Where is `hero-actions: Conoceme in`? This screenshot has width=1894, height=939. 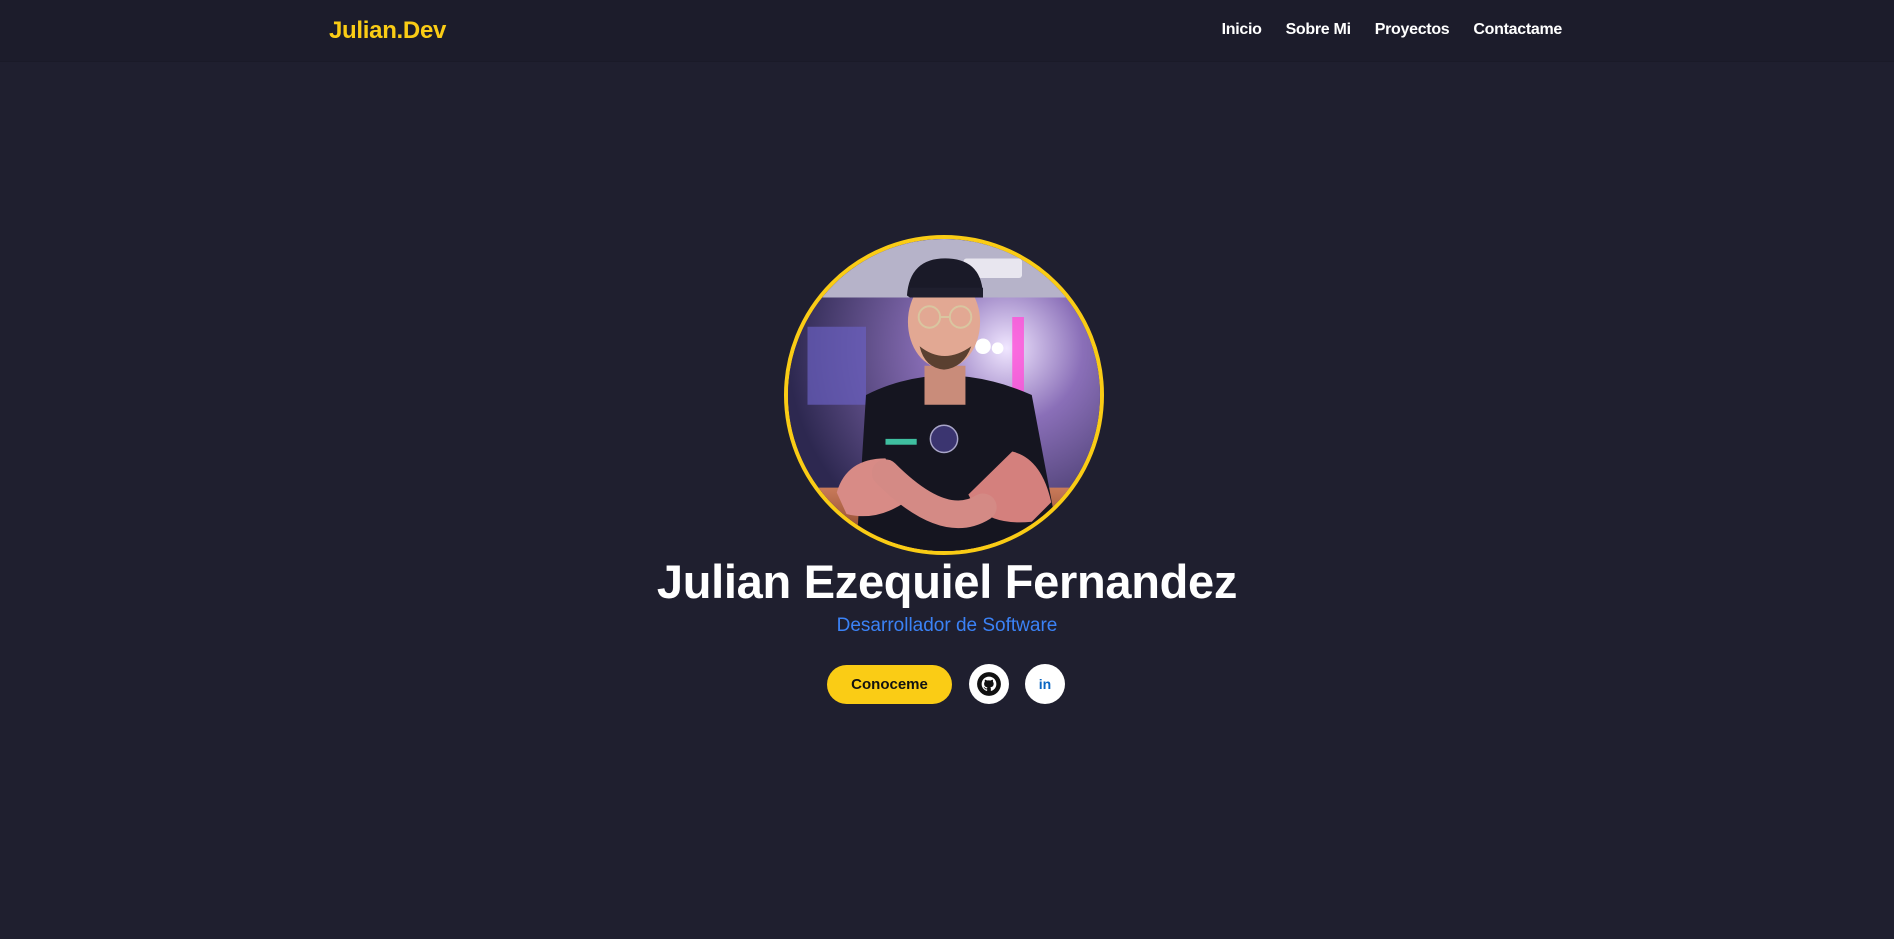 hero-actions: Conoceme in is located at coordinates (946, 684).